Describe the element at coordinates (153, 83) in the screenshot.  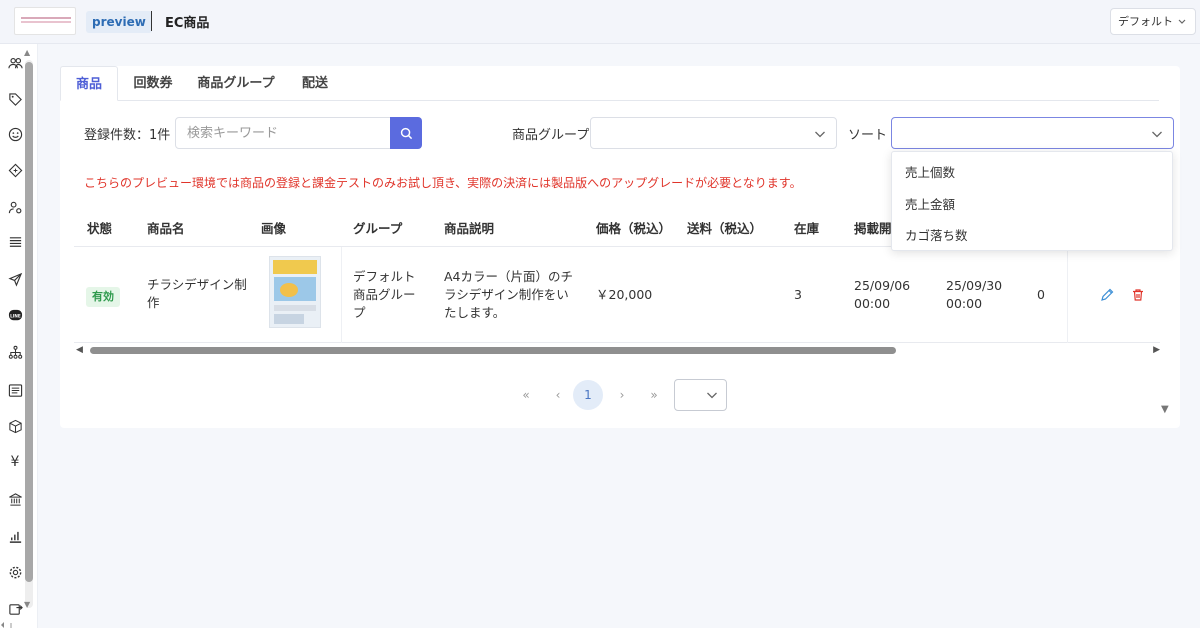
I see `tab-coupons: 回数券` at that location.